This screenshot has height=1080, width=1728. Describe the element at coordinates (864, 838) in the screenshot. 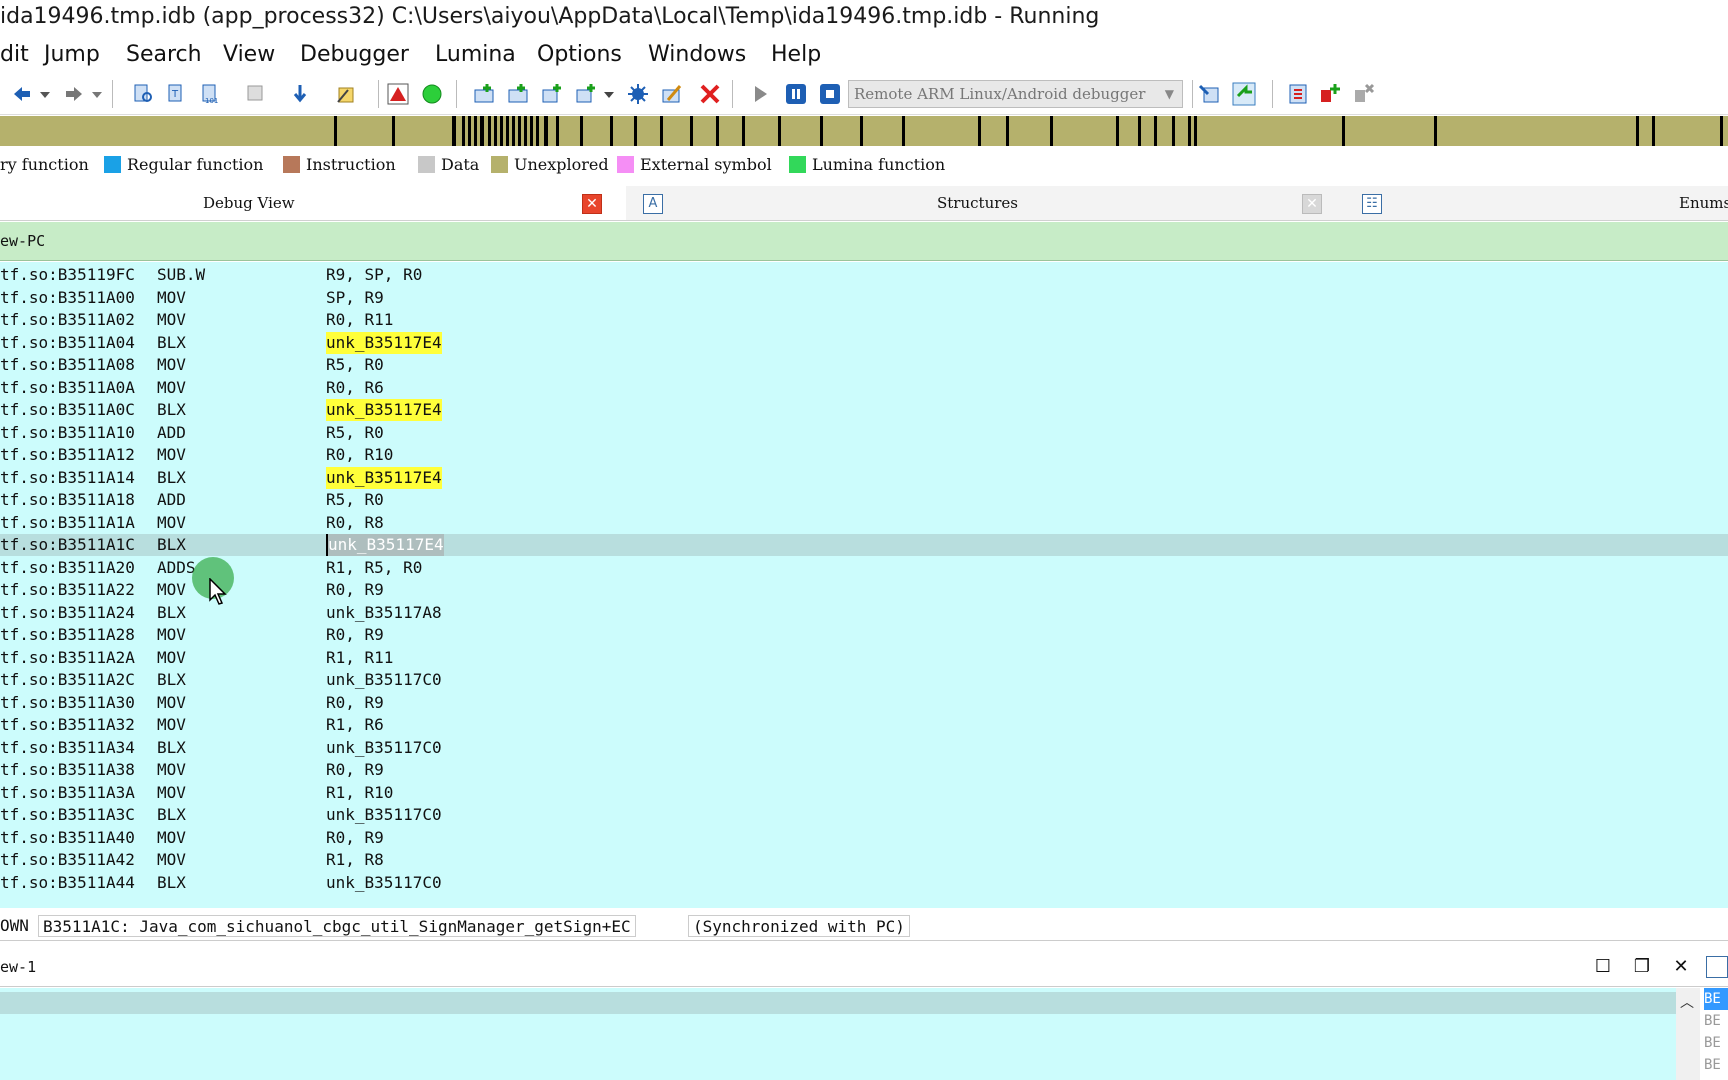

I see `listing-row: tf.so:B3511A40 MOV R0, R9` at that location.